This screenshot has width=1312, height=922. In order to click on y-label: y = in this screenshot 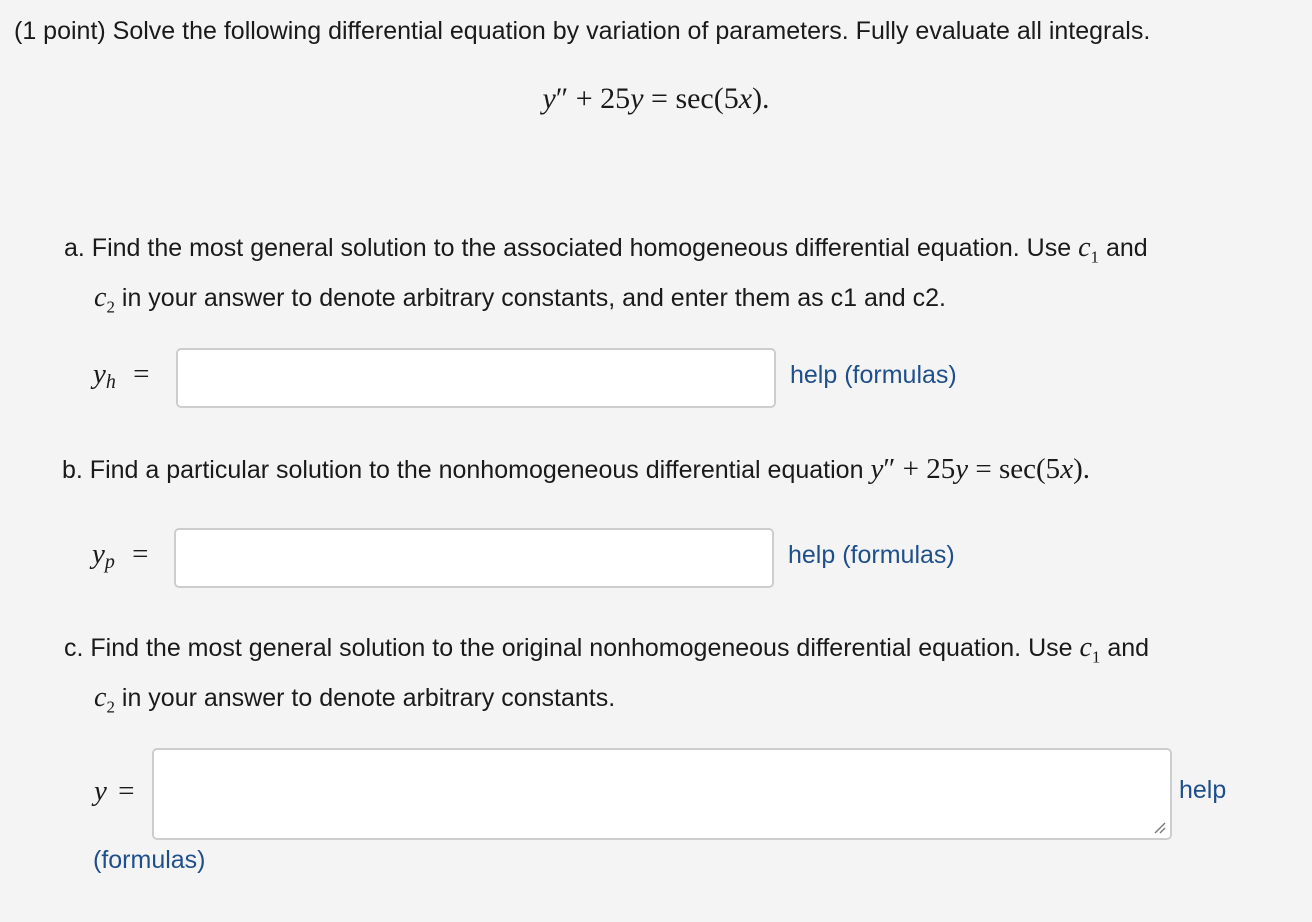, I will do `click(114, 791)`.